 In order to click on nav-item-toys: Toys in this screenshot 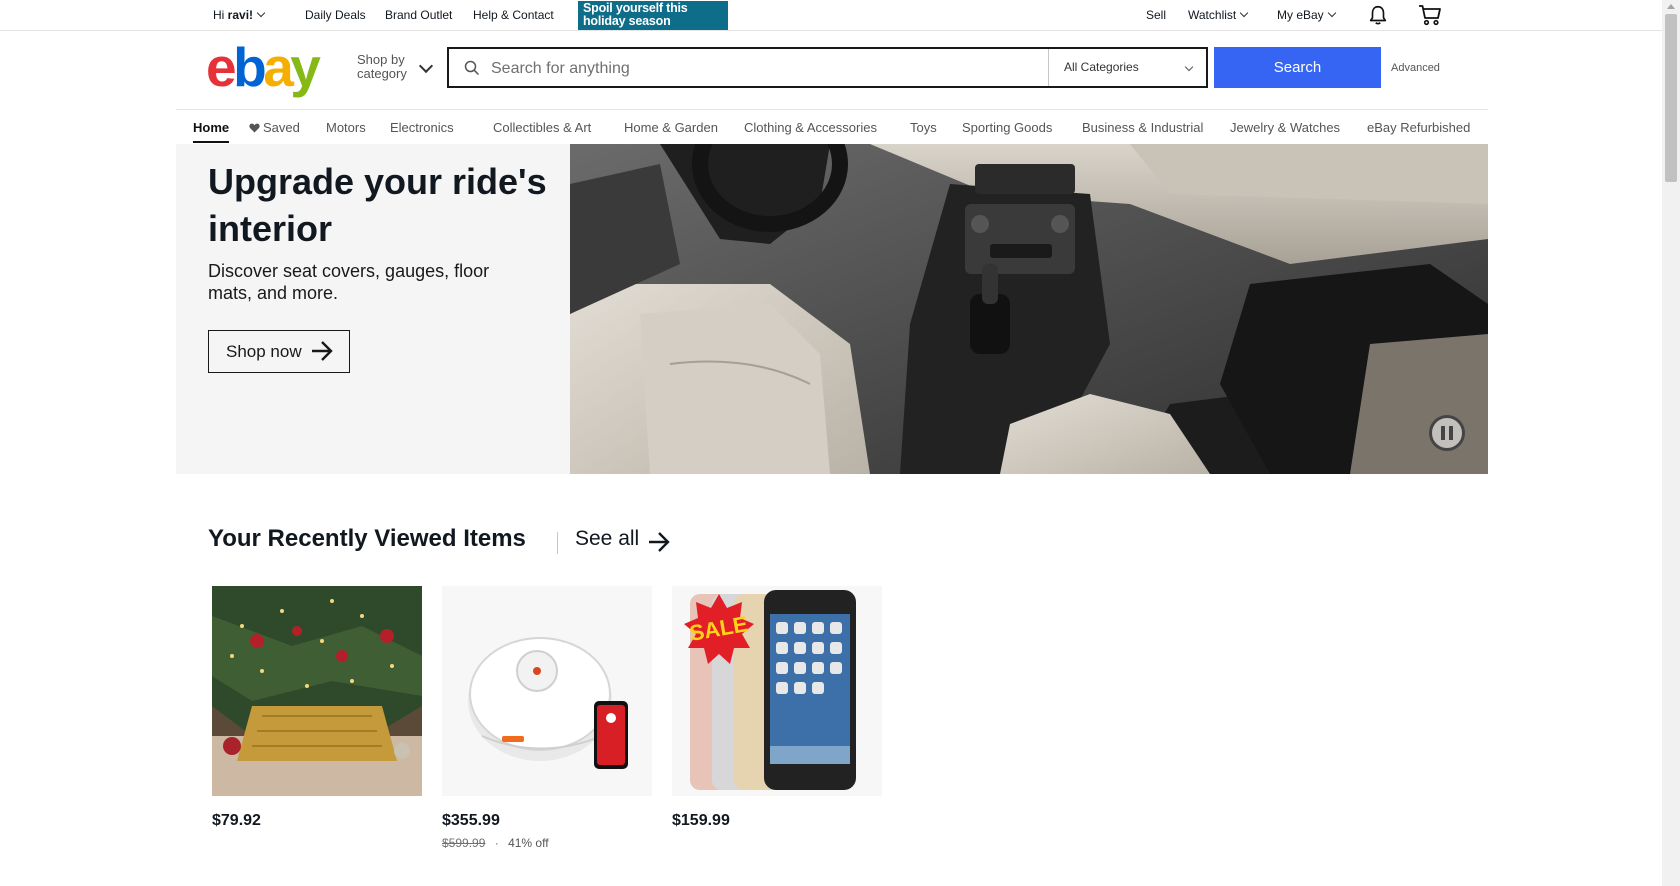, I will do `click(923, 127)`.